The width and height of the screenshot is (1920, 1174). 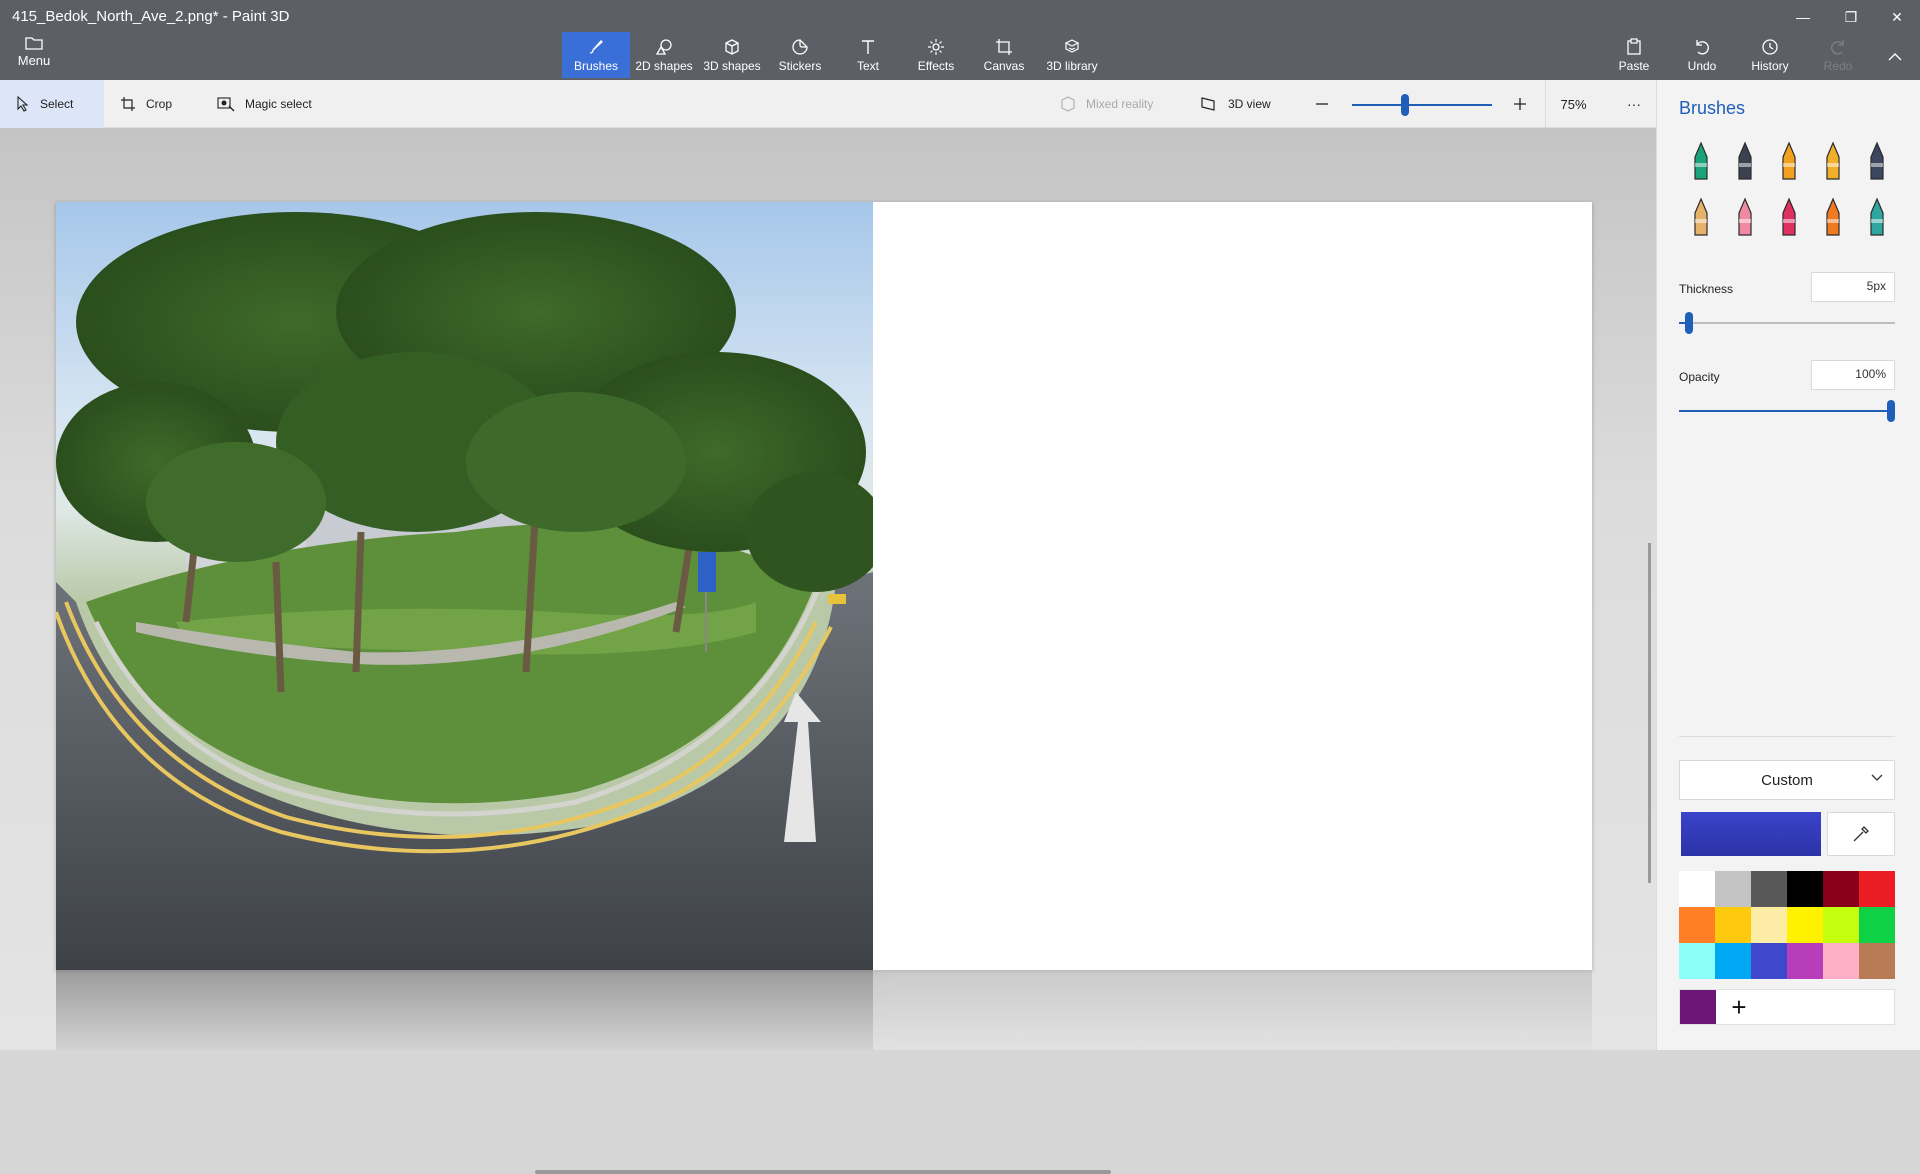 What do you see at coordinates (1837, 47) in the screenshot?
I see `redo-icon` at bounding box center [1837, 47].